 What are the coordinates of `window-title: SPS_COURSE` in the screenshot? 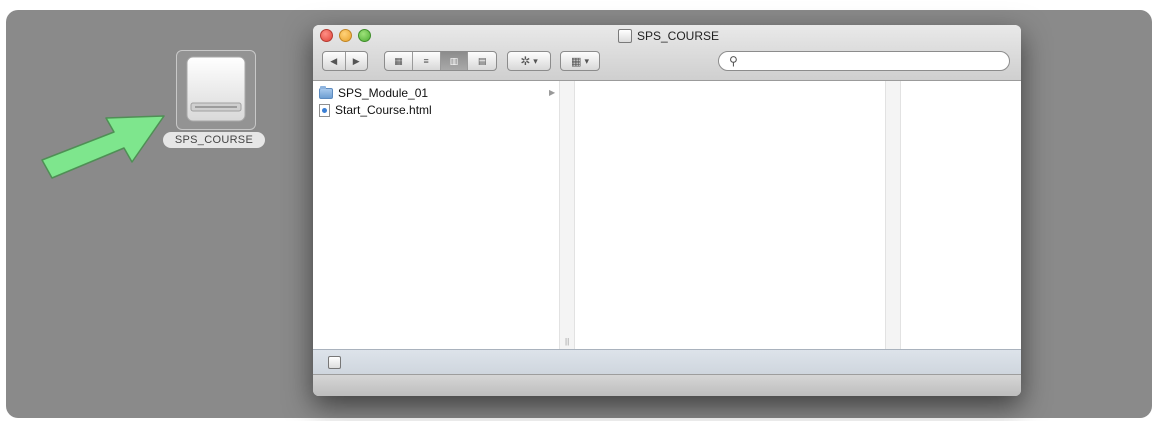 It's located at (668, 36).